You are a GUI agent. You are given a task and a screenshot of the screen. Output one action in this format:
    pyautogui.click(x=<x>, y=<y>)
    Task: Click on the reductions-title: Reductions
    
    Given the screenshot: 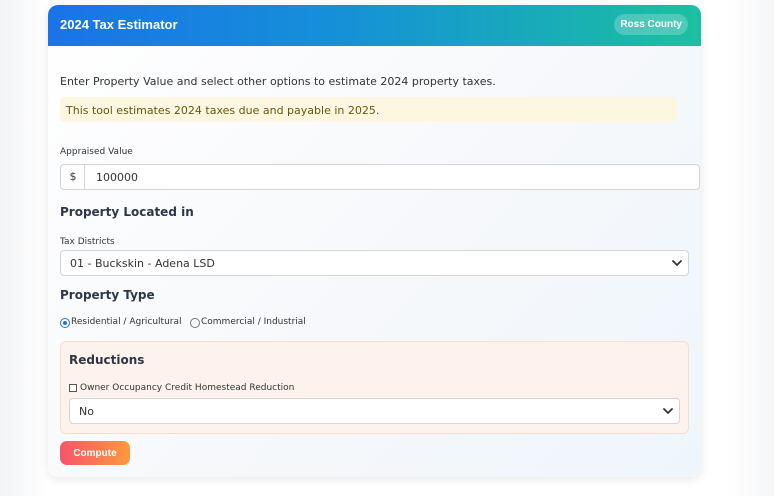 What is the action you would take?
    pyautogui.click(x=107, y=360)
    